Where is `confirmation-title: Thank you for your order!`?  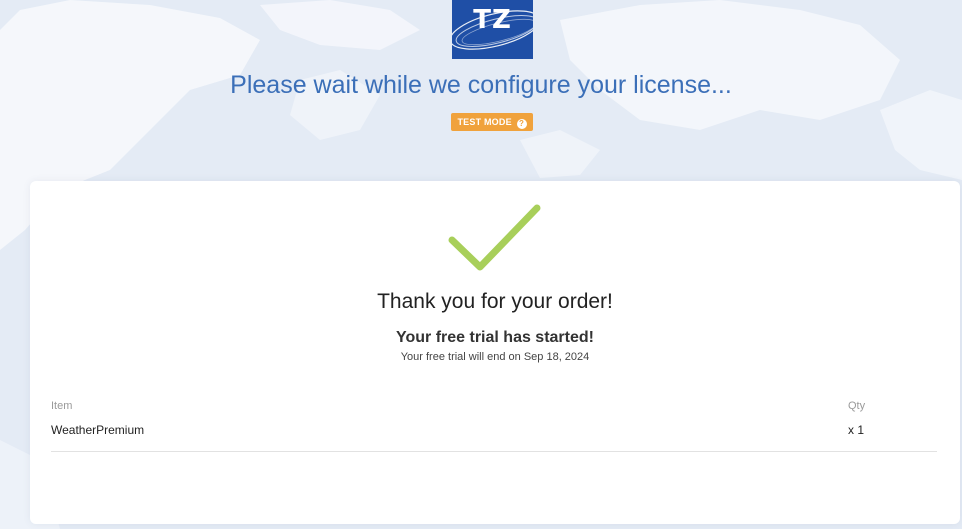 confirmation-title: Thank you for your order! is located at coordinates (495, 301).